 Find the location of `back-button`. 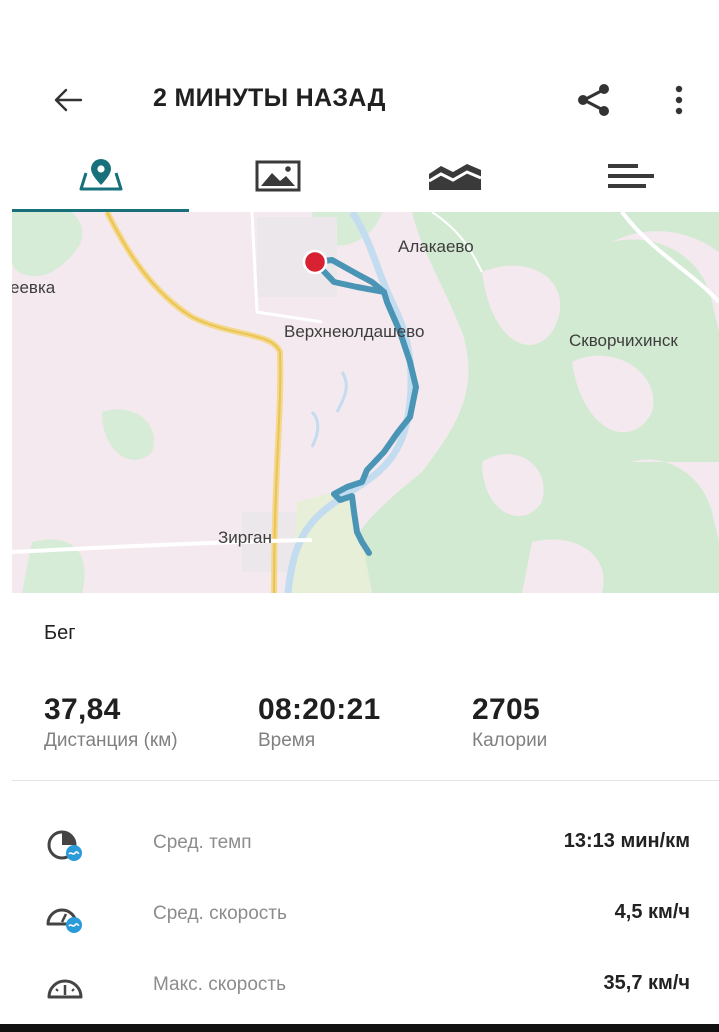

back-button is located at coordinates (68, 100).